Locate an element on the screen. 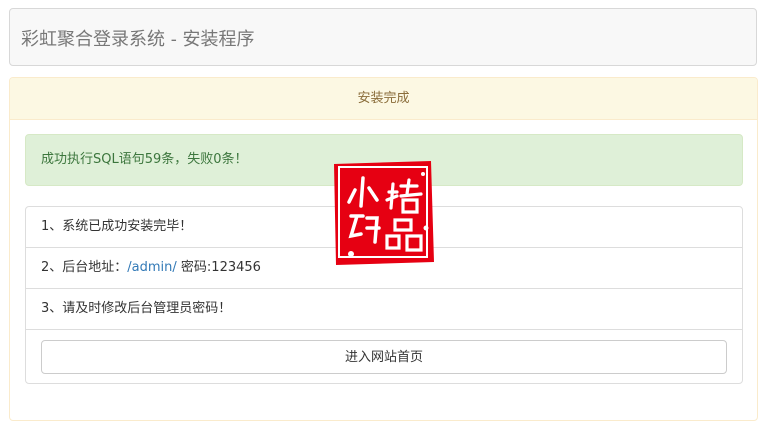 The image size is (765, 428). admin-link: /admin/ is located at coordinates (152, 267).